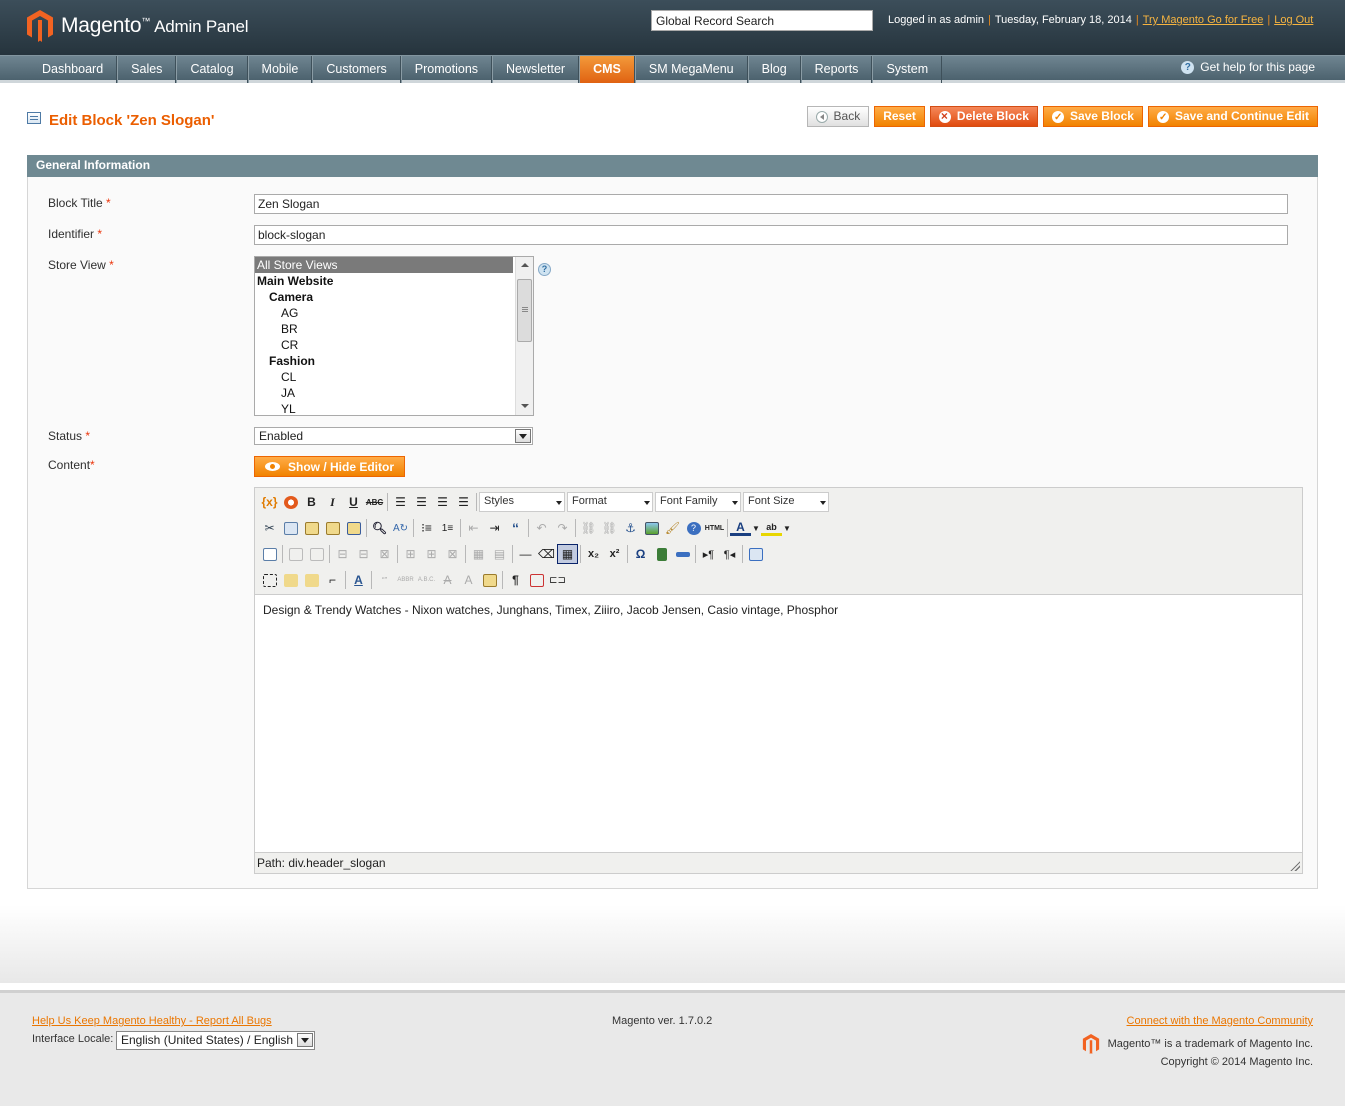 The height and width of the screenshot is (1106, 1345). I want to click on insert-media-icon, so click(661, 554).